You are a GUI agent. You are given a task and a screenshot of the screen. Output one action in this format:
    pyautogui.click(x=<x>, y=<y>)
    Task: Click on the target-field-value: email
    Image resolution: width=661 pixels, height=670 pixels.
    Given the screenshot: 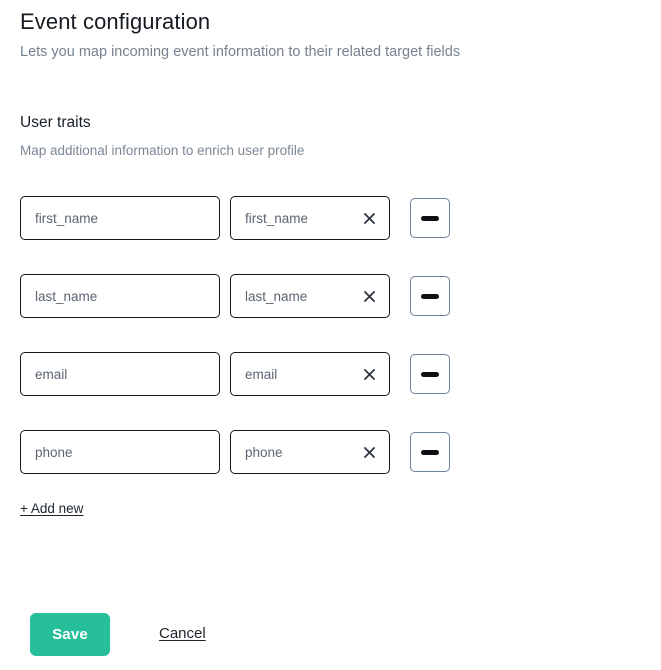 What is the action you would take?
    pyautogui.click(x=261, y=374)
    